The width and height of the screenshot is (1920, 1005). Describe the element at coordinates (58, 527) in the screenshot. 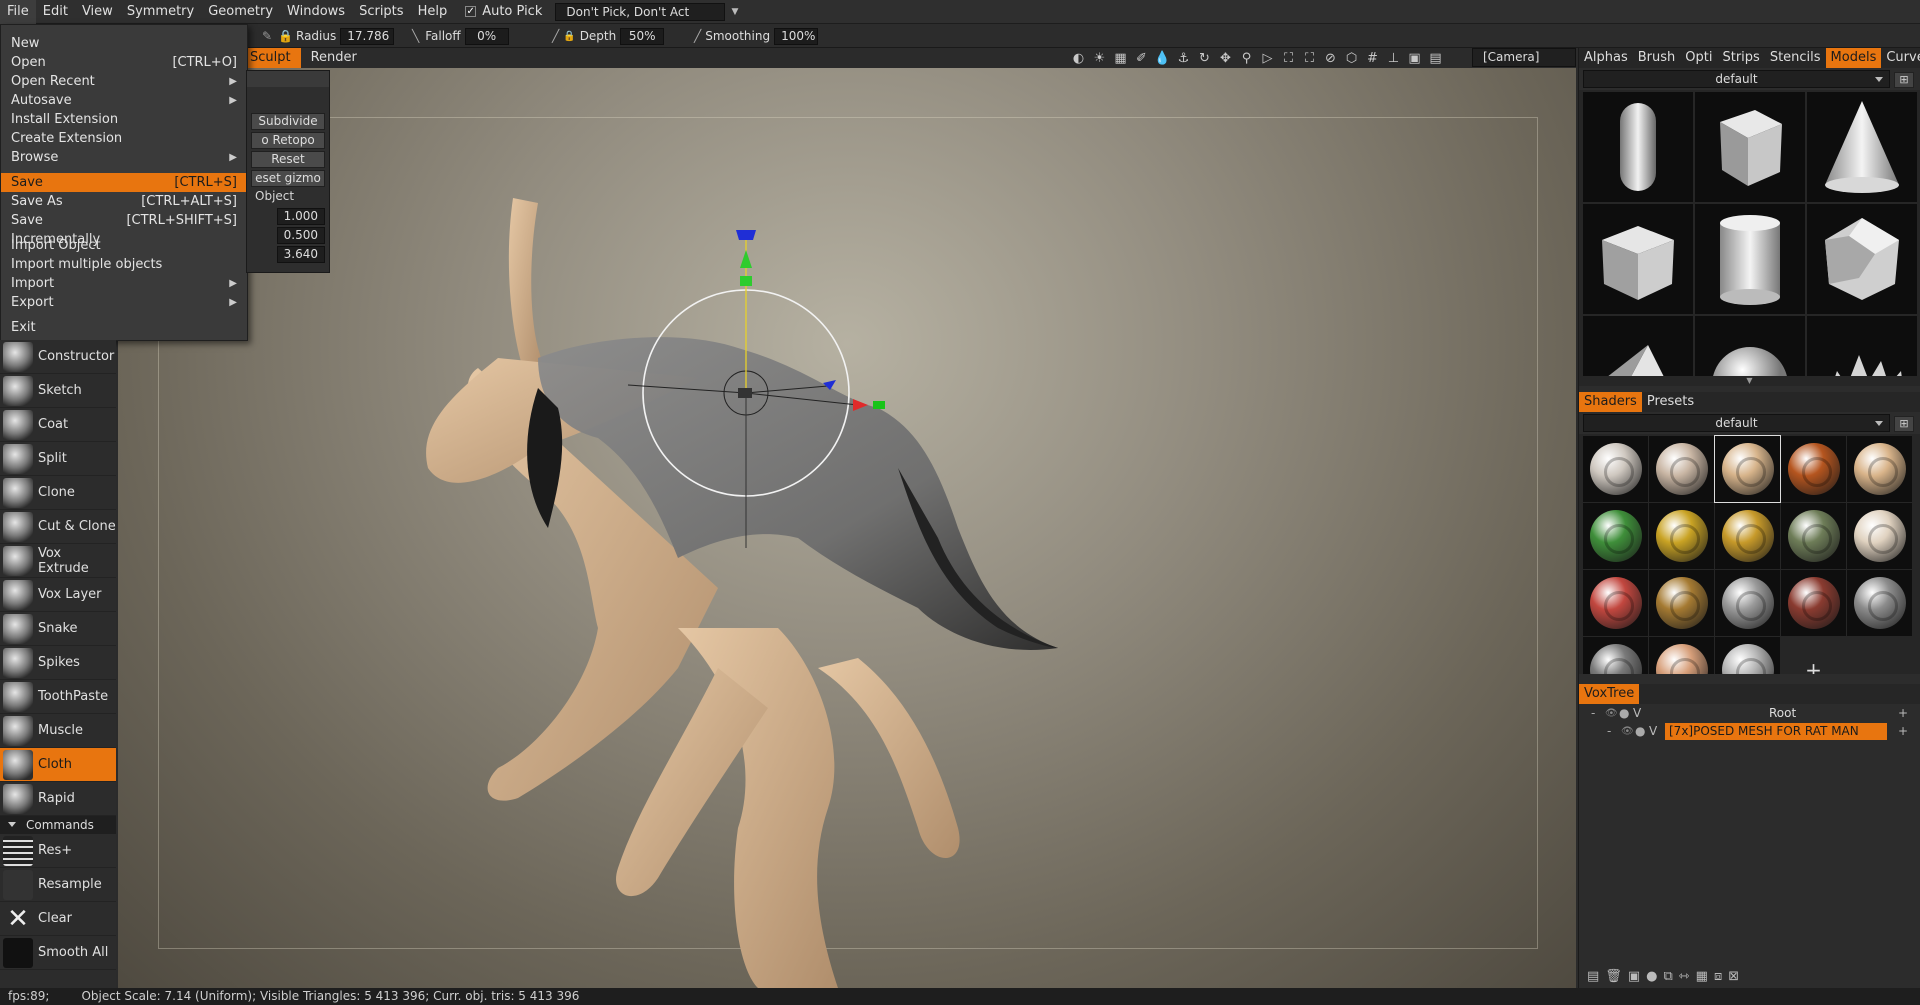

I see `tool-cut-clone: Cut & Clone` at that location.